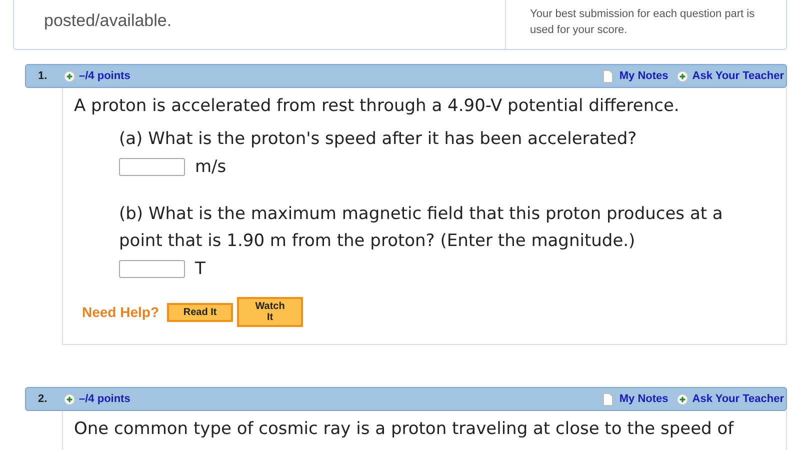 The height and width of the screenshot is (450, 800). I want to click on question-number: 1., so click(43, 76).